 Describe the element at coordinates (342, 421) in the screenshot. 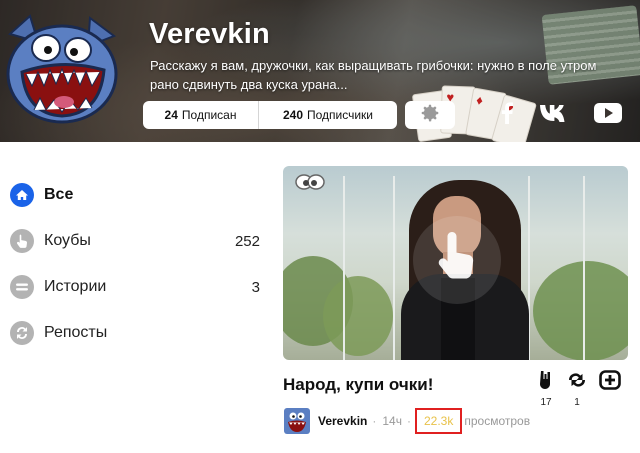

I see `author-name: Verevkin` at that location.